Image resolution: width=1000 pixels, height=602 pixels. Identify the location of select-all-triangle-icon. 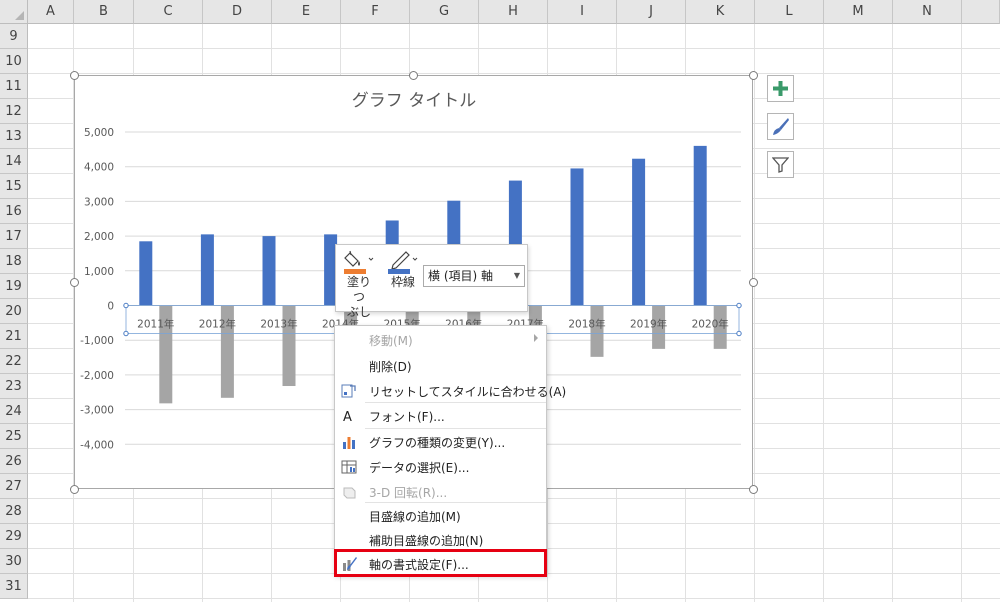
(19, 15).